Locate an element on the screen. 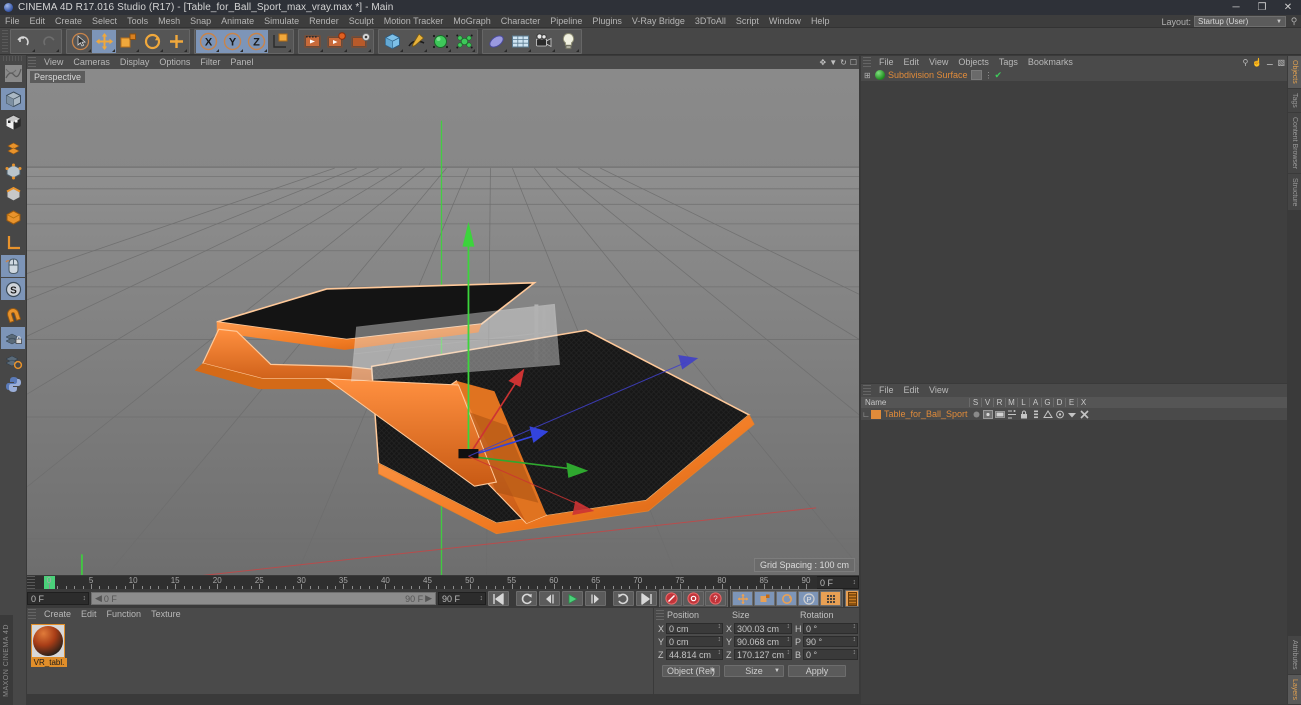  object-manager-grip is located at coordinates (867, 62).